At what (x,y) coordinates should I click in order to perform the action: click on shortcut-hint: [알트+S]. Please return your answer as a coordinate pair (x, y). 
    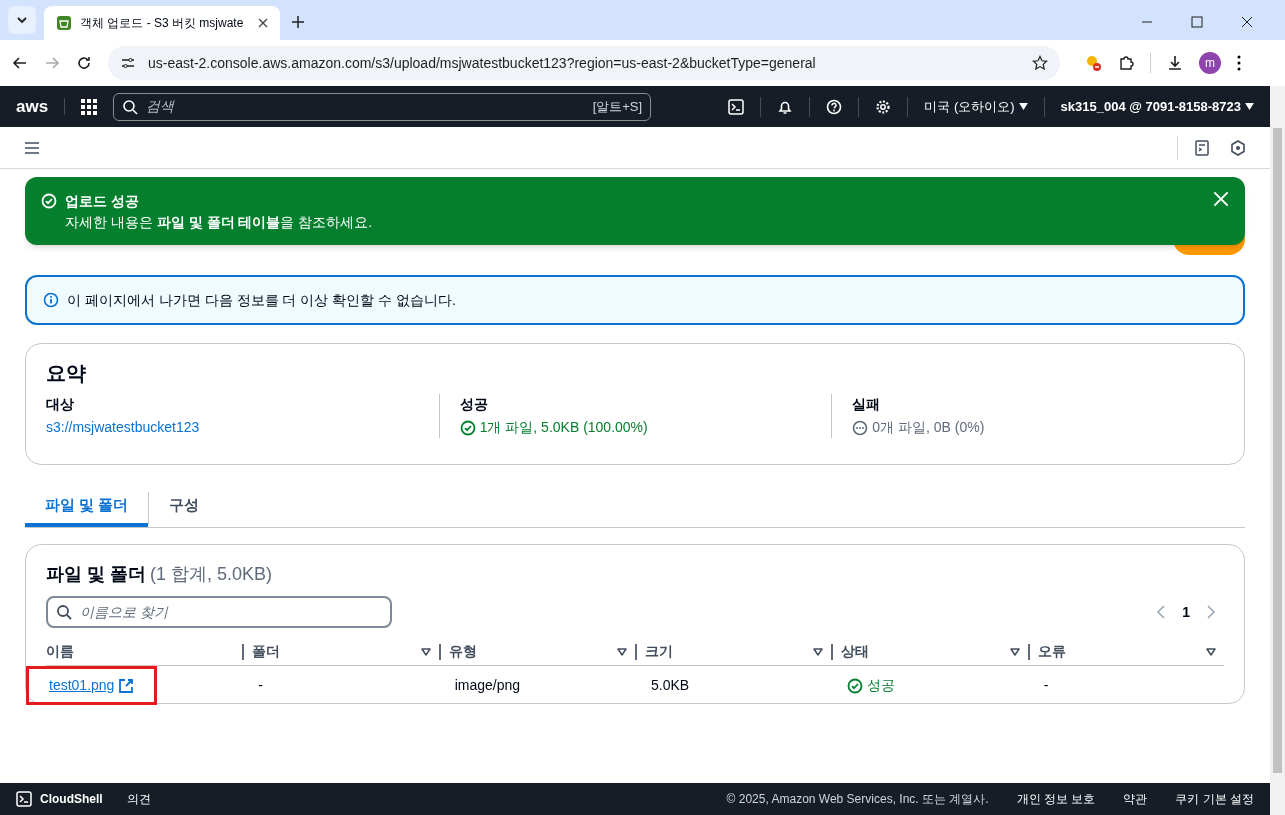
    Looking at the image, I should click on (617, 106).